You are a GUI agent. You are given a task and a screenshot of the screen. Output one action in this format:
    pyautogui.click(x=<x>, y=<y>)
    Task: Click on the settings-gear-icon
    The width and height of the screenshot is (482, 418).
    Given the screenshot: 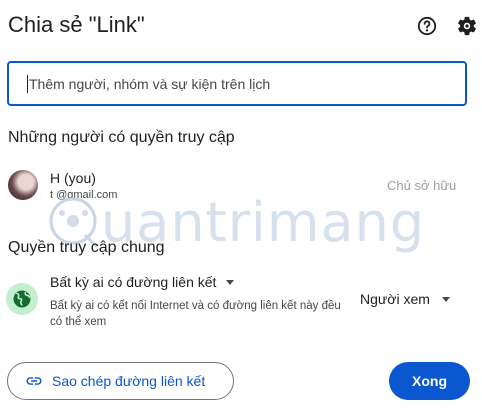 What is the action you would take?
    pyautogui.click(x=467, y=26)
    